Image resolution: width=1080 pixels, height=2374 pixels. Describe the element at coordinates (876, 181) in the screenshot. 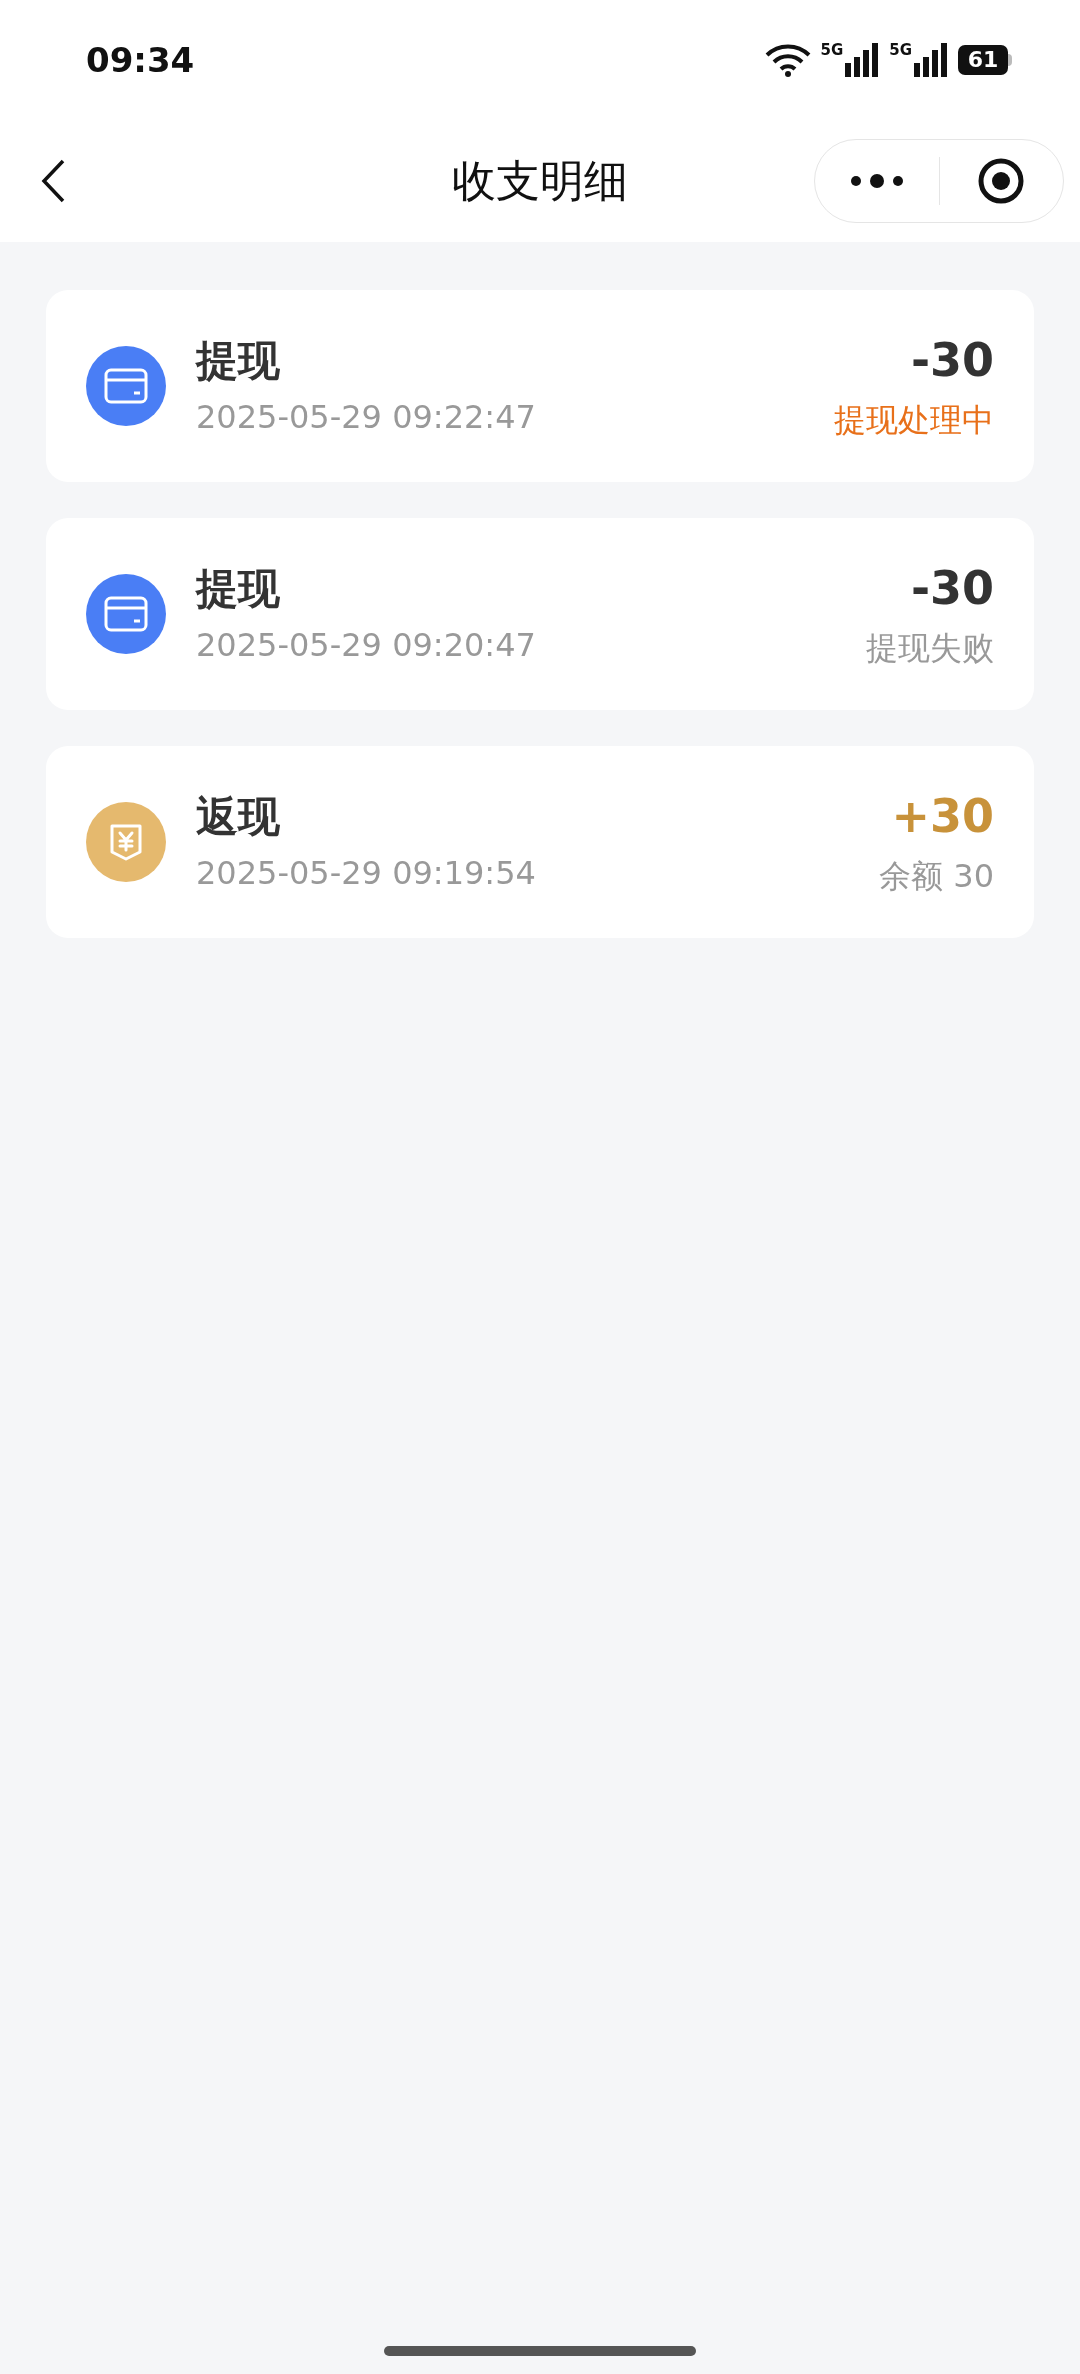

I see `more-icon` at that location.